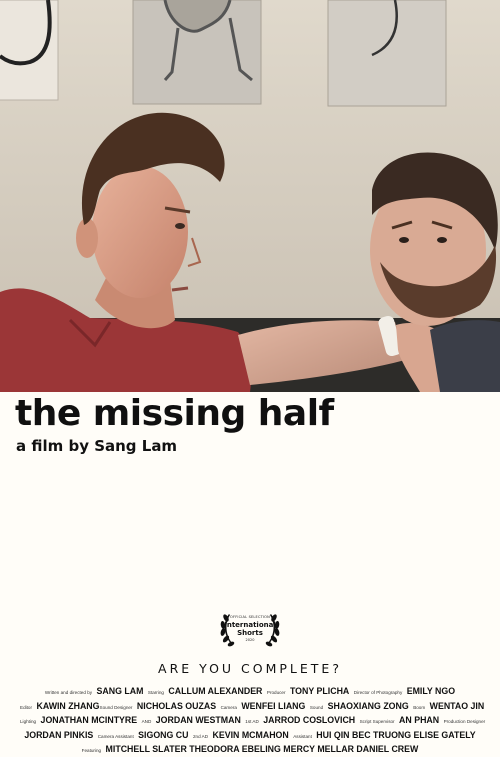 The image size is (500, 757). Describe the element at coordinates (68, 705) in the screenshot. I see `credit-name: KAWIN ZHANG` at that location.